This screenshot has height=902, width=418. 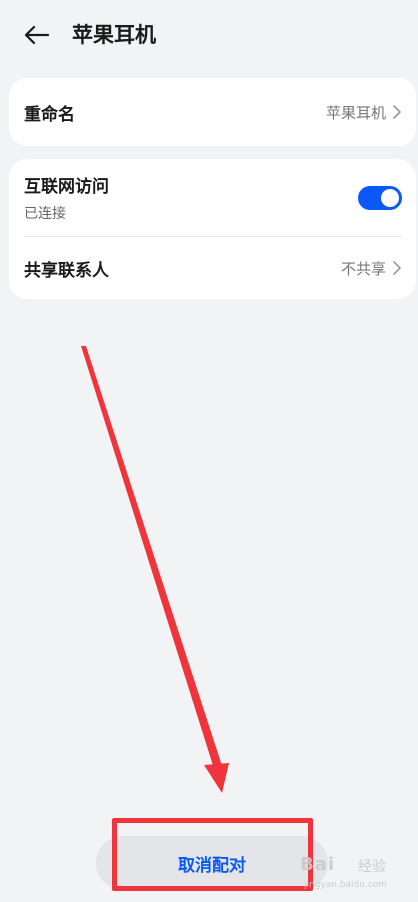 What do you see at coordinates (212, 197) in the screenshot?
I see `internet-access-row: 互联网访问 已连接` at bounding box center [212, 197].